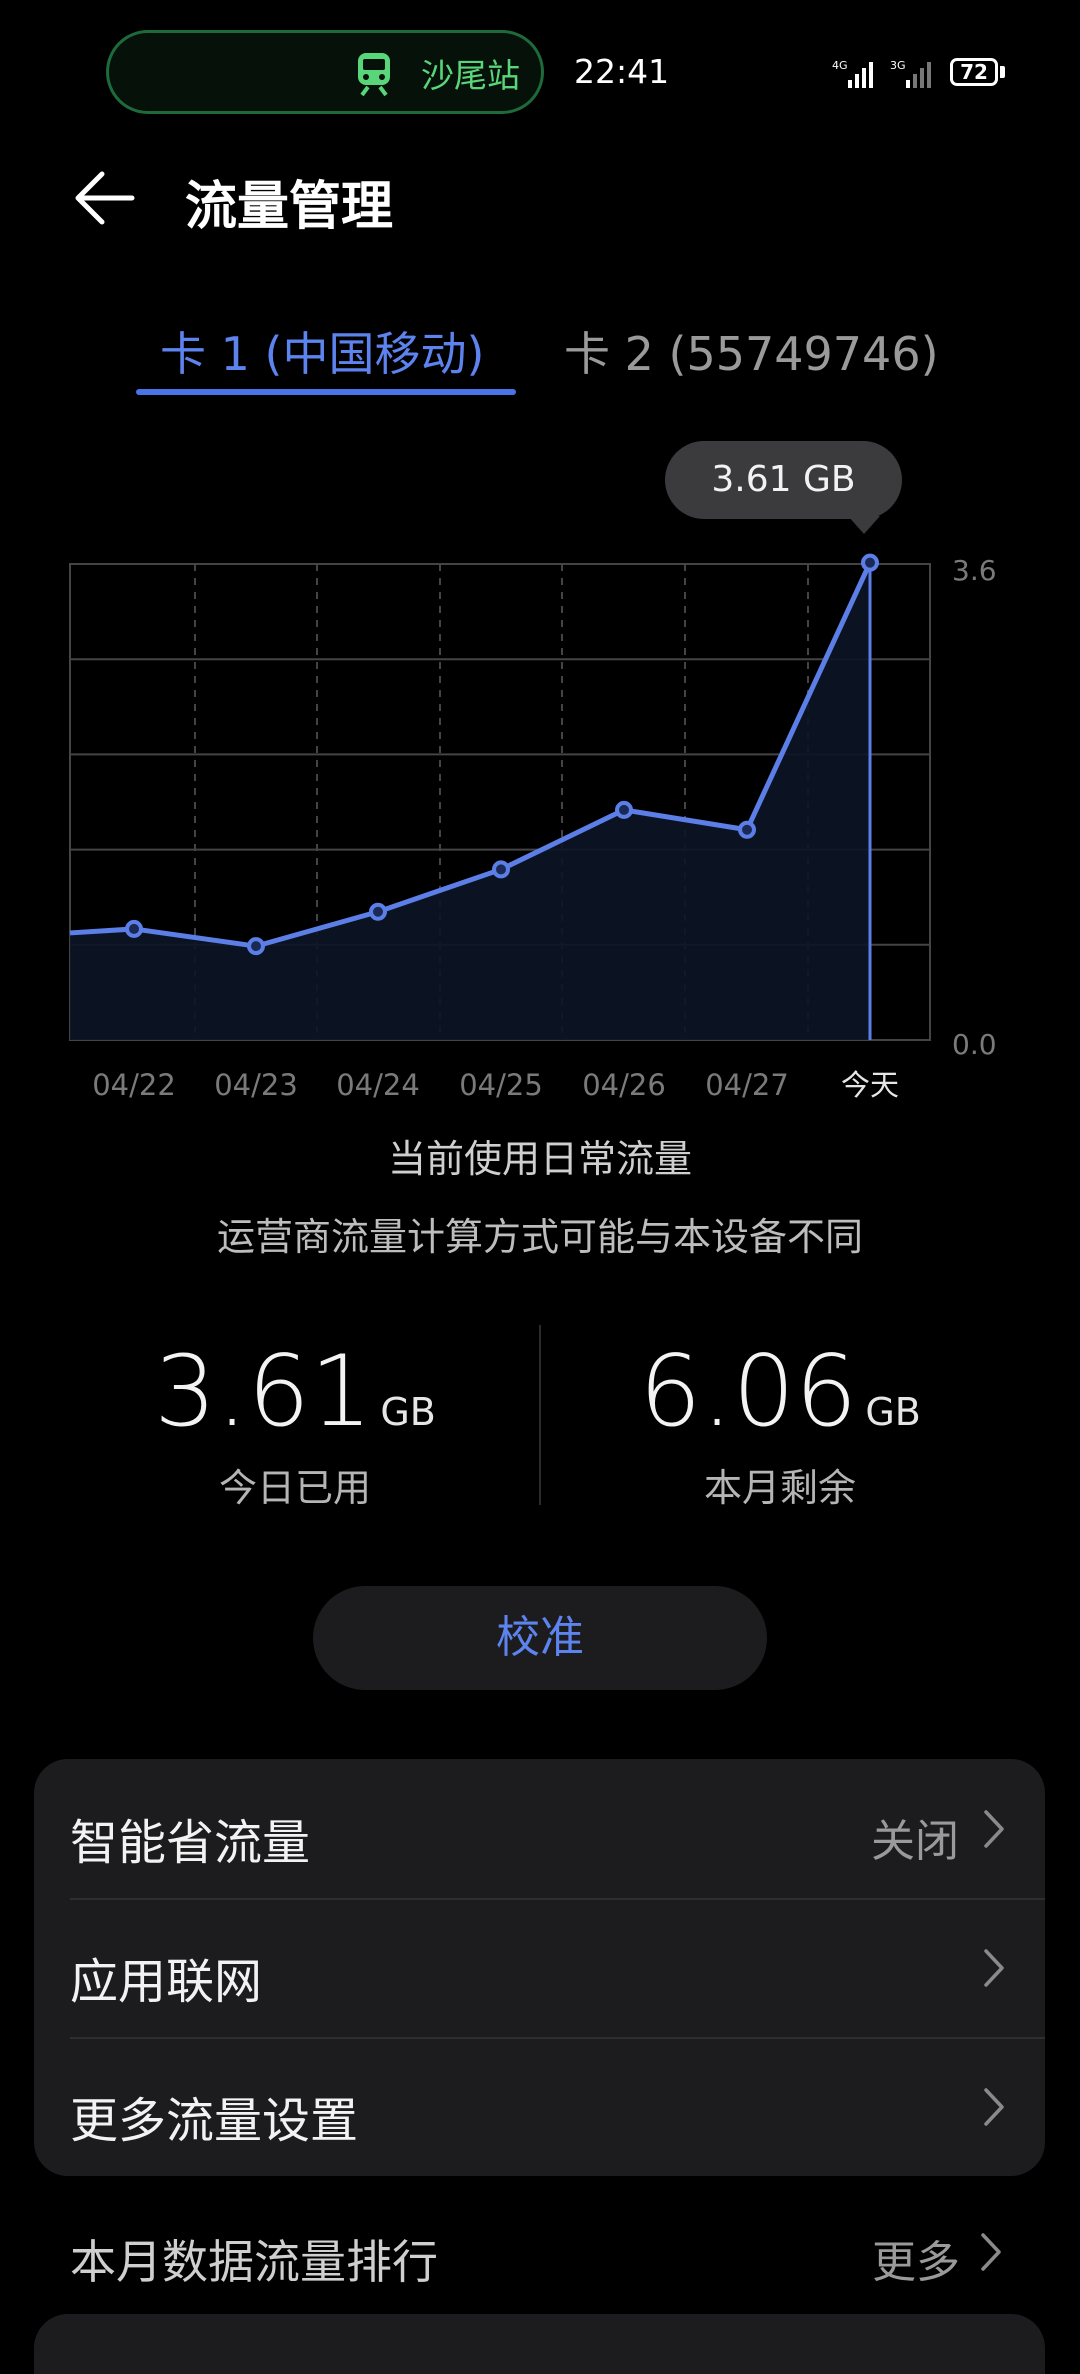 The height and width of the screenshot is (2374, 1080). What do you see at coordinates (256, 1084) in the screenshot?
I see `chart-x-tick-label: 04/23` at bounding box center [256, 1084].